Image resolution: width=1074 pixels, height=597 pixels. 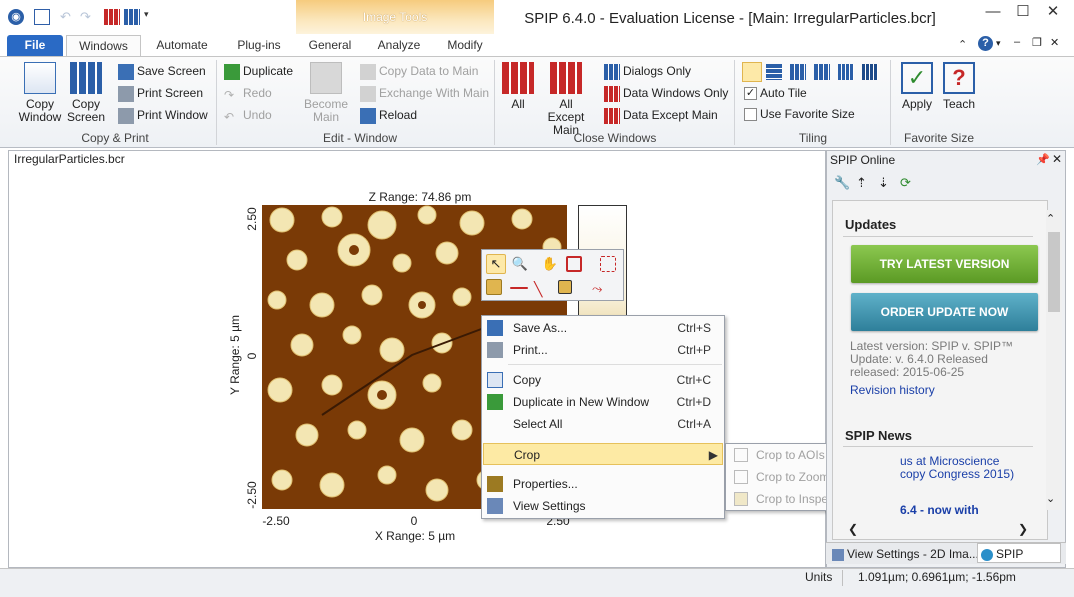 What do you see at coordinates (603, 402) in the screenshot?
I see `menu-item-duplicate: Duplicate in New Window Ctrl+D` at bounding box center [603, 402].